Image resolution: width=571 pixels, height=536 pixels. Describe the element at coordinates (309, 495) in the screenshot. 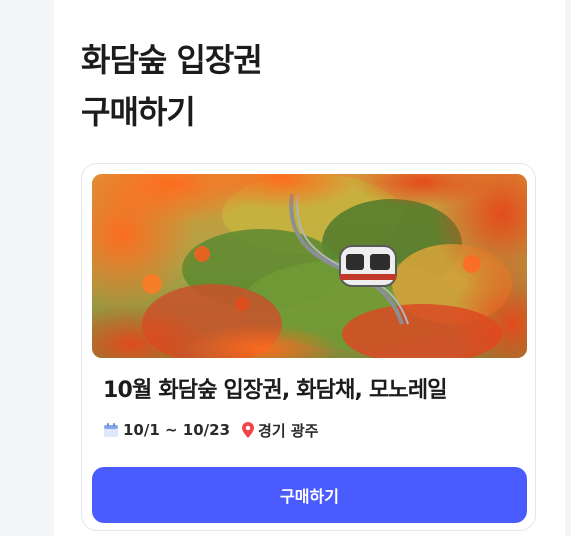

I see `buy-button: 구매하기` at that location.